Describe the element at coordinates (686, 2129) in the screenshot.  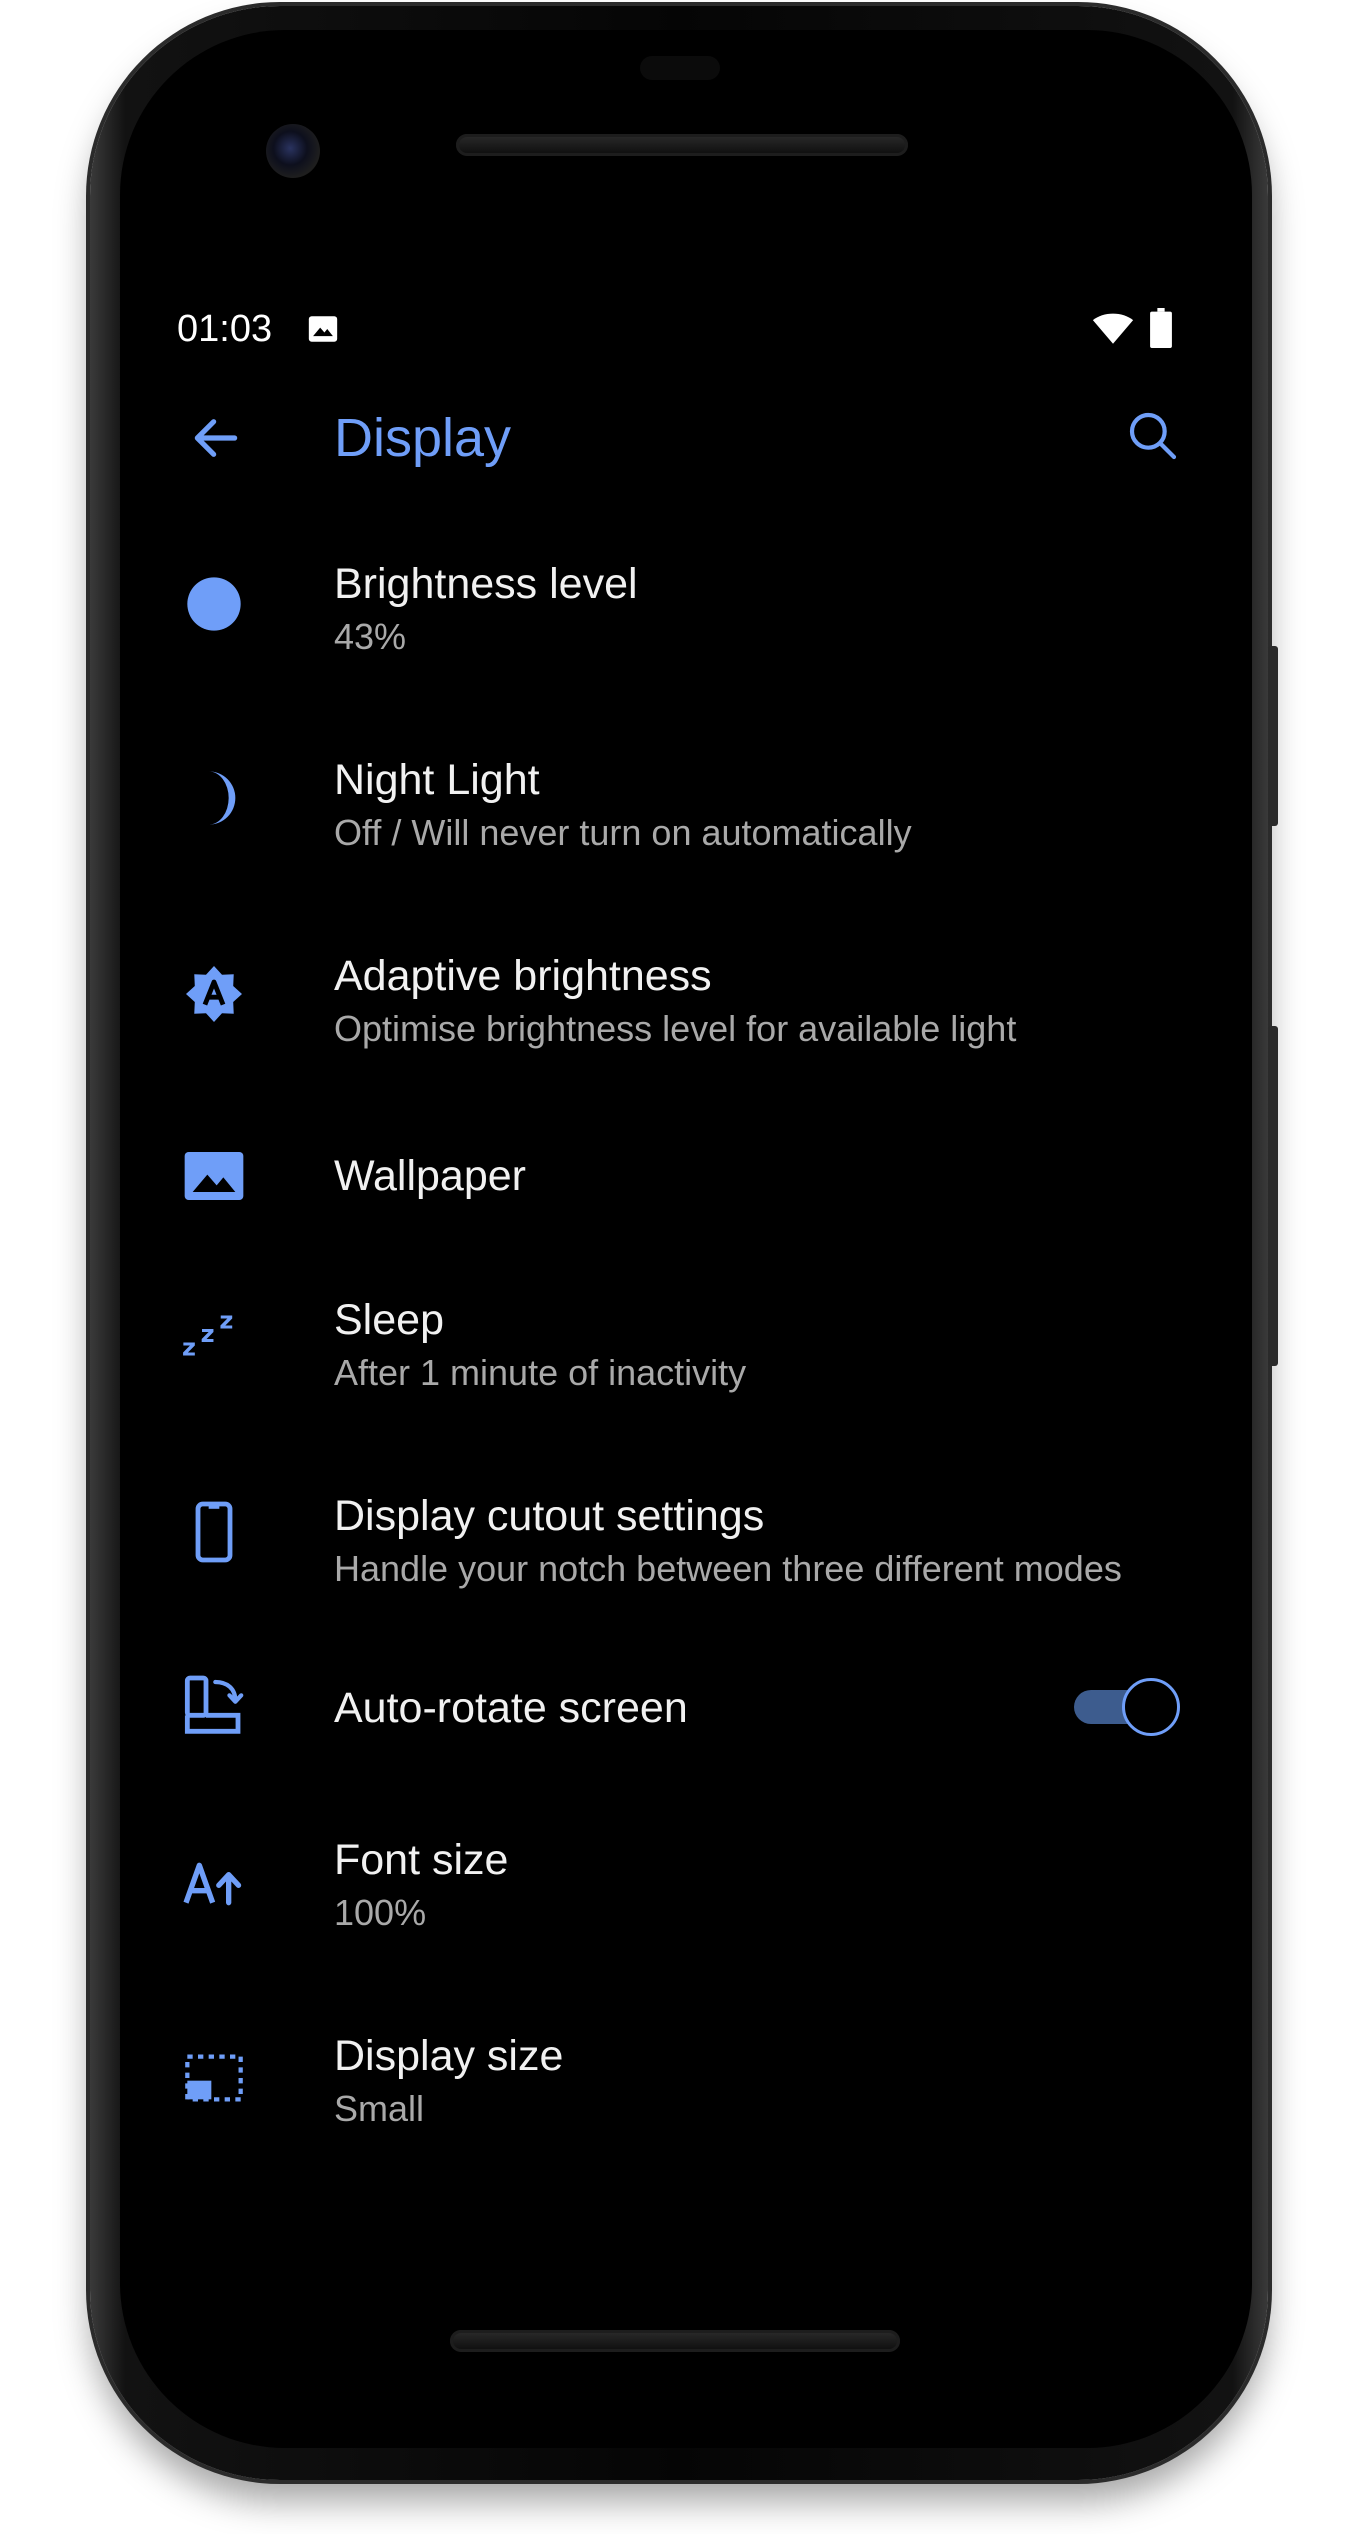
I see `setting-display-size: Display size Small` at that location.